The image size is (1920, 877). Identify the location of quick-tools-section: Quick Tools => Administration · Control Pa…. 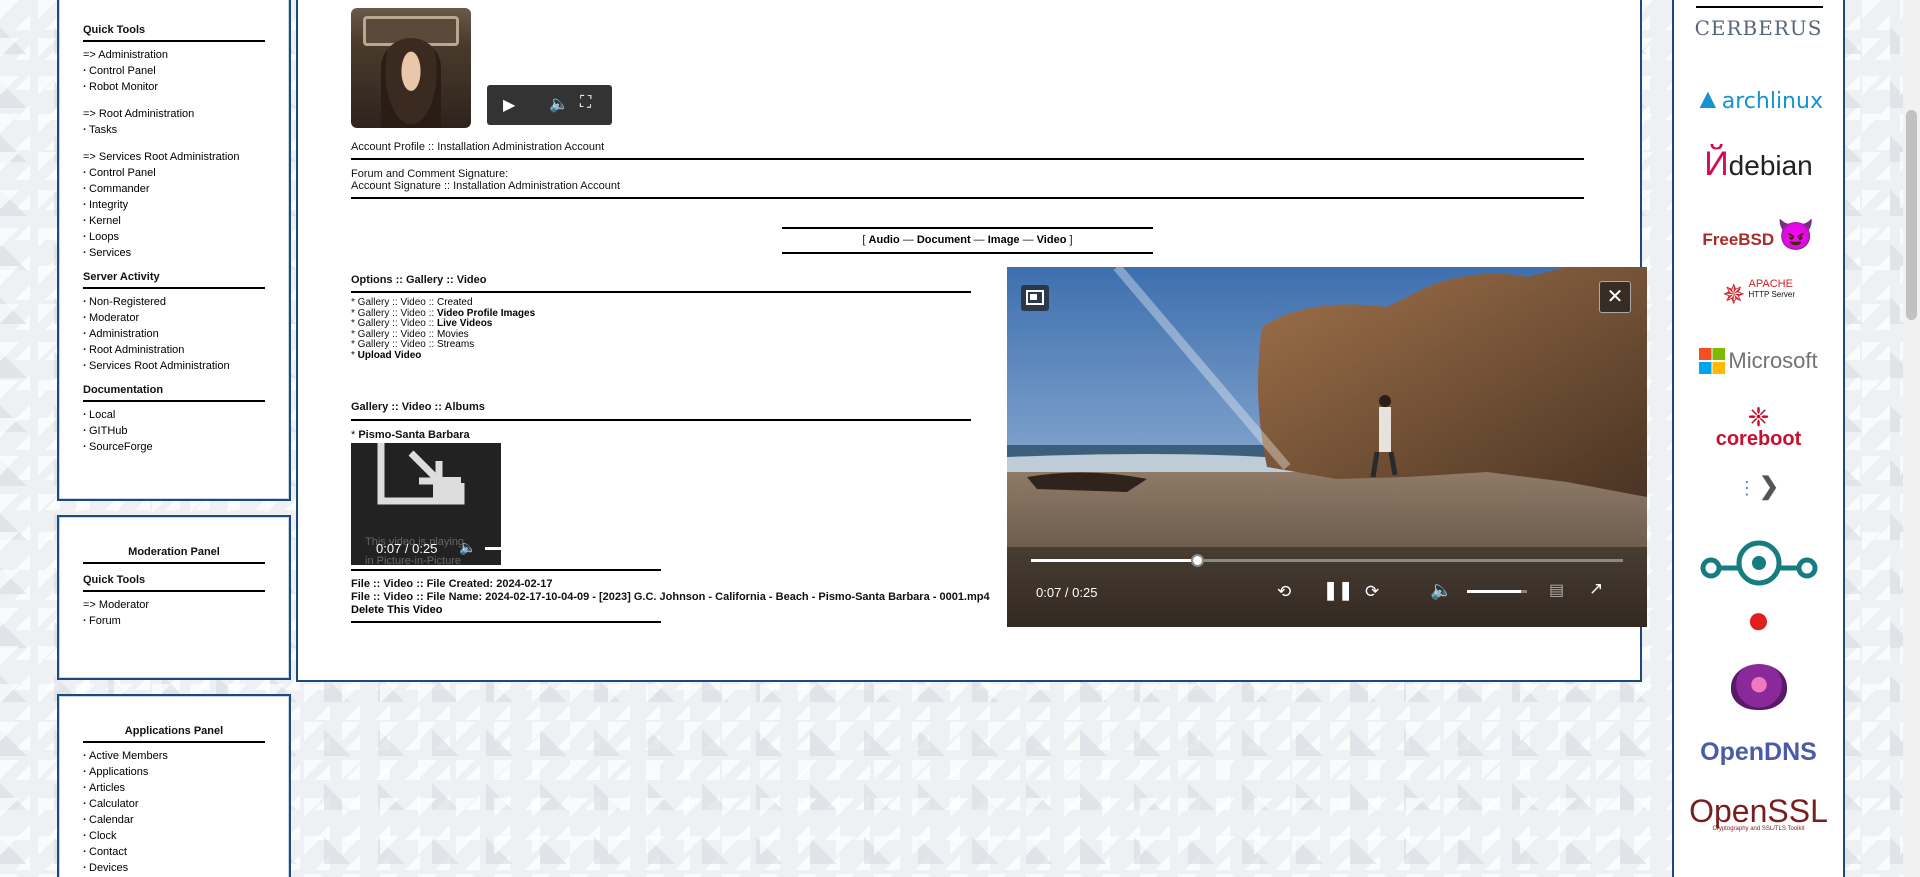
(174, 237).